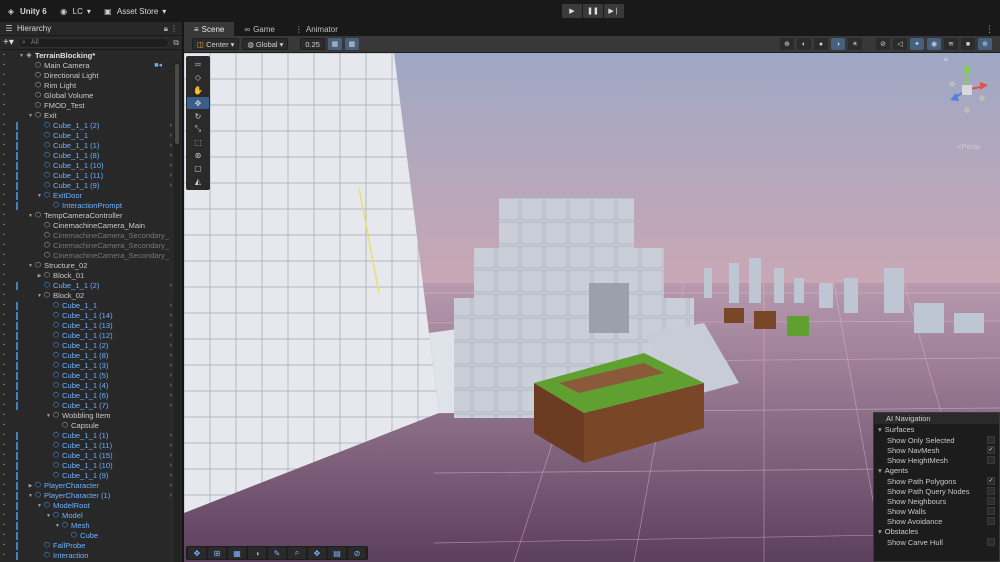  Describe the element at coordinates (337, 553) in the screenshot. I see `layout-overlay-button: ▤` at that location.